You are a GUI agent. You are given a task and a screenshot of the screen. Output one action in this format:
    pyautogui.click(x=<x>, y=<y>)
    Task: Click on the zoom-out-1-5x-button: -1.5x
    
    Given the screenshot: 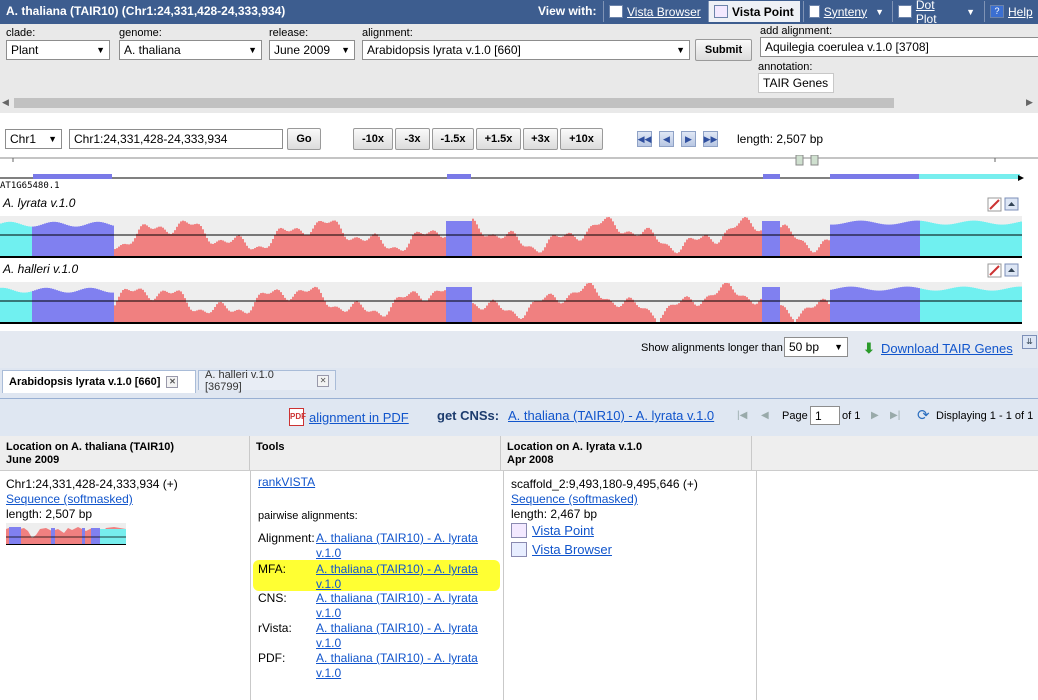 What is the action you would take?
    pyautogui.click(x=453, y=139)
    